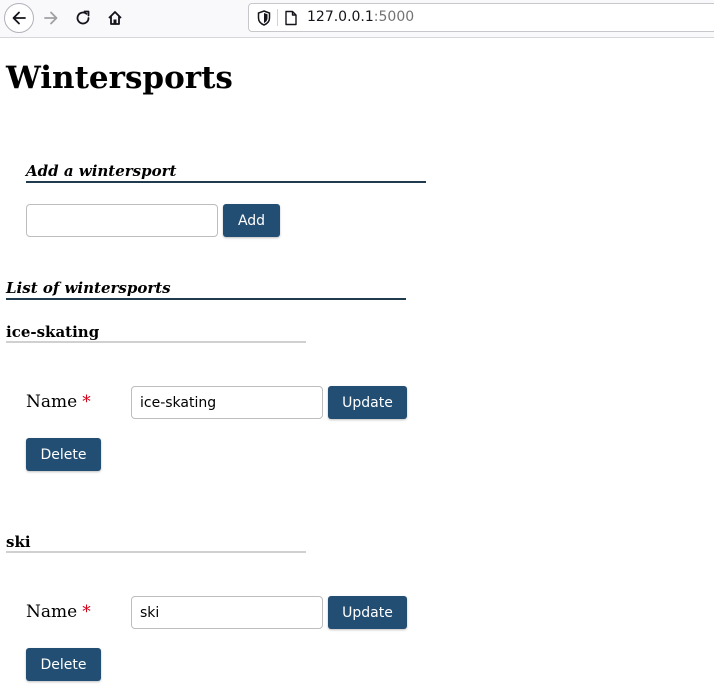 The height and width of the screenshot is (699, 714). I want to click on arrow-left-icon, so click(19, 18).